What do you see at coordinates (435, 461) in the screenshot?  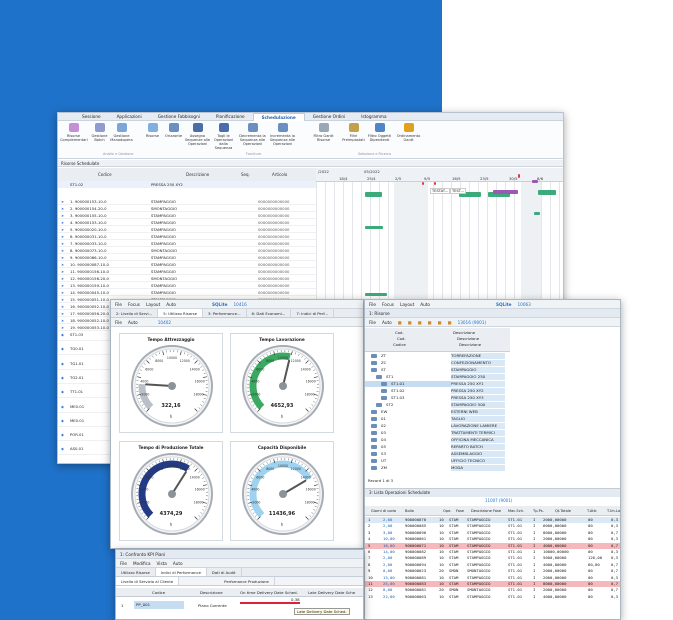 I see `tree-row: UT UFFICIO TECNICO` at bounding box center [435, 461].